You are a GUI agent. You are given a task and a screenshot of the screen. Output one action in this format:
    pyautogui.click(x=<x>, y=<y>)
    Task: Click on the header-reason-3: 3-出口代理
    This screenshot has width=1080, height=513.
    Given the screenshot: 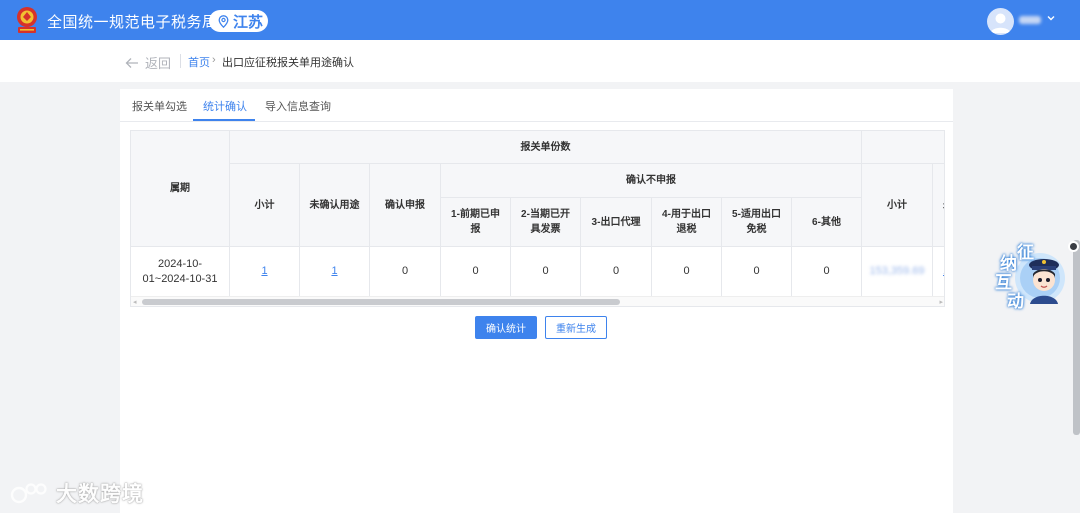 What is the action you would take?
    pyautogui.click(x=616, y=222)
    